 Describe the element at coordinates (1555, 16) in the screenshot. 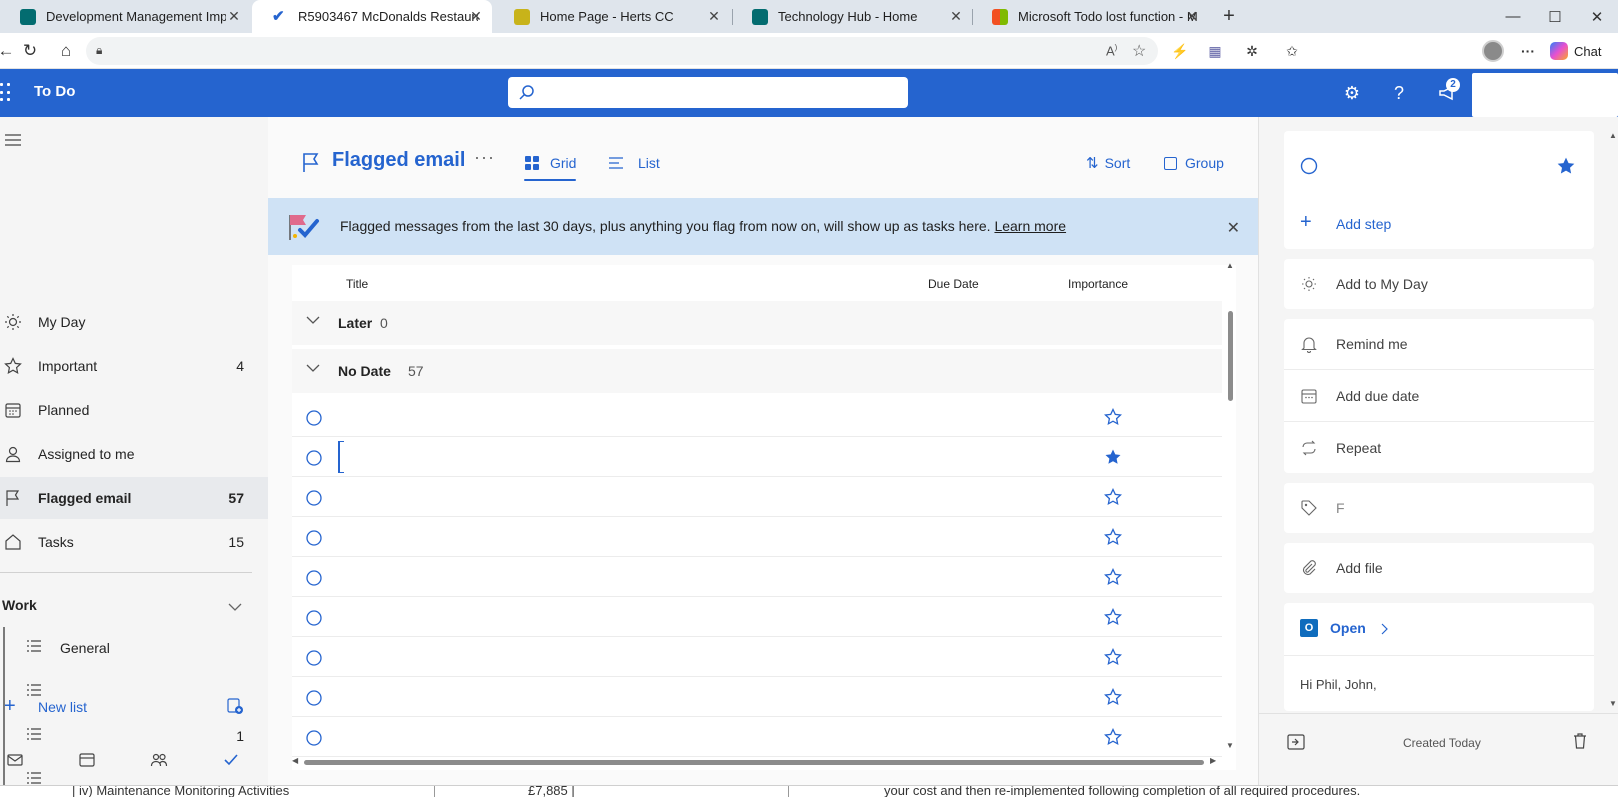

I see `maximize-icon: ☐` at that location.